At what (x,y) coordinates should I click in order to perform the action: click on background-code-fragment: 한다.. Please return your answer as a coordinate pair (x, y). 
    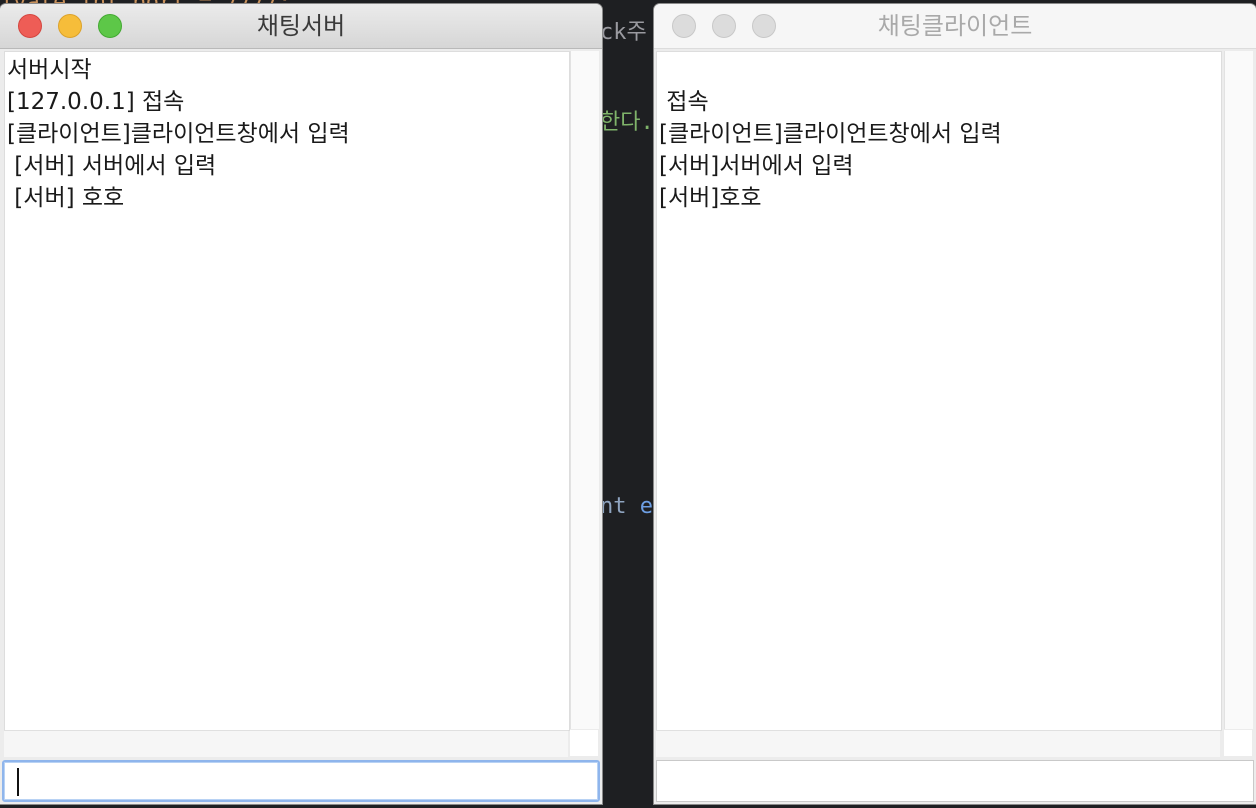
    Looking at the image, I should click on (627, 122).